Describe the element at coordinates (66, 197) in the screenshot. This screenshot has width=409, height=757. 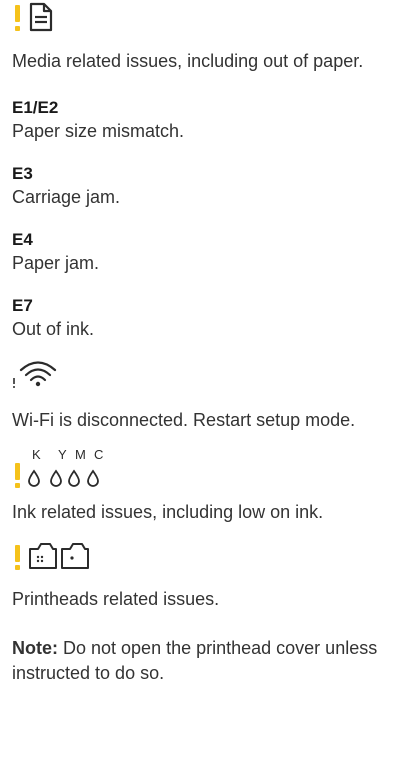
I see `error-text: Carriage jam.` at that location.